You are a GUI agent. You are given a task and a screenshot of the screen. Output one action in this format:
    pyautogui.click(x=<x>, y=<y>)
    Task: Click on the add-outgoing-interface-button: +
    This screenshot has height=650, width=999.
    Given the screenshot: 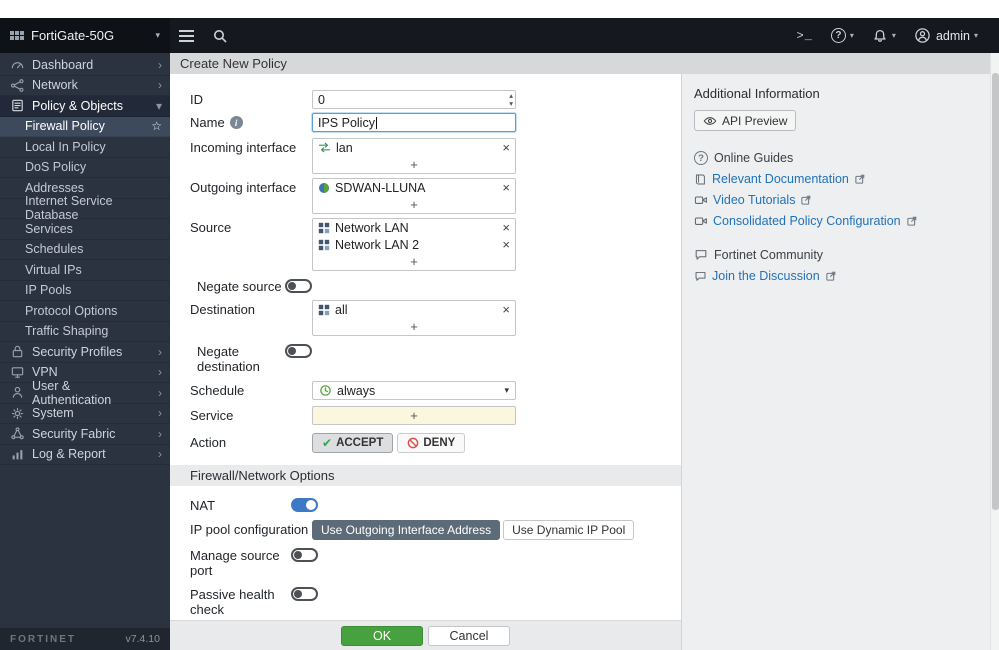 What is the action you would take?
    pyautogui.click(x=414, y=204)
    